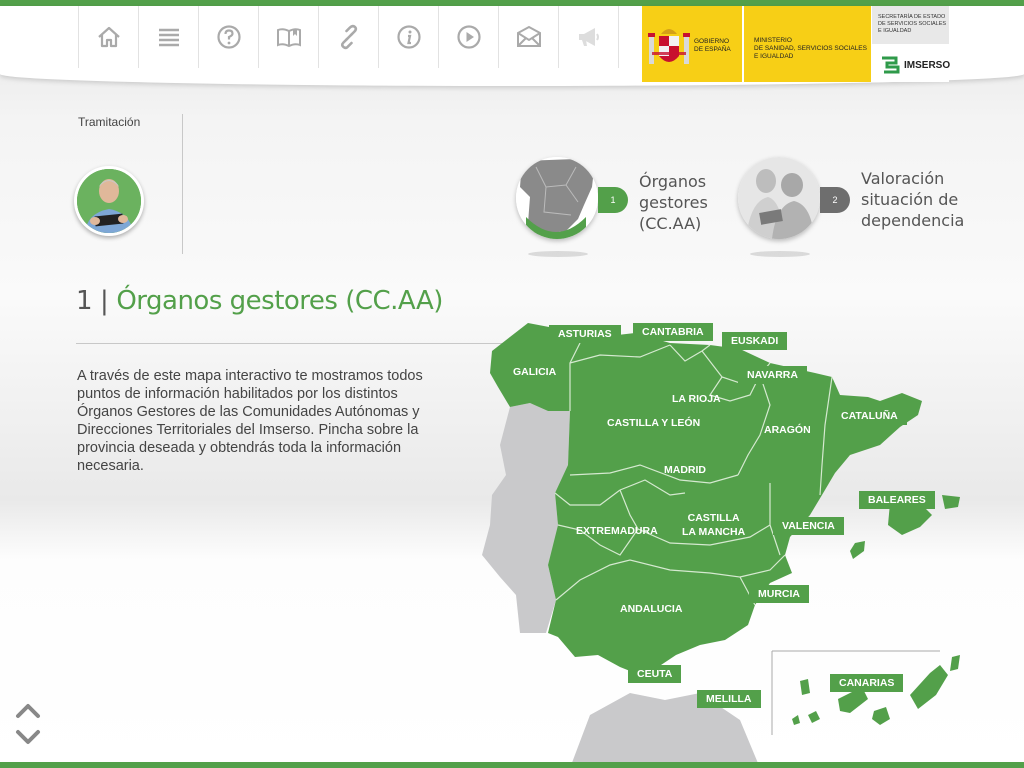 This screenshot has width=1024, height=768. I want to click on list-icon, so click(168, 37).